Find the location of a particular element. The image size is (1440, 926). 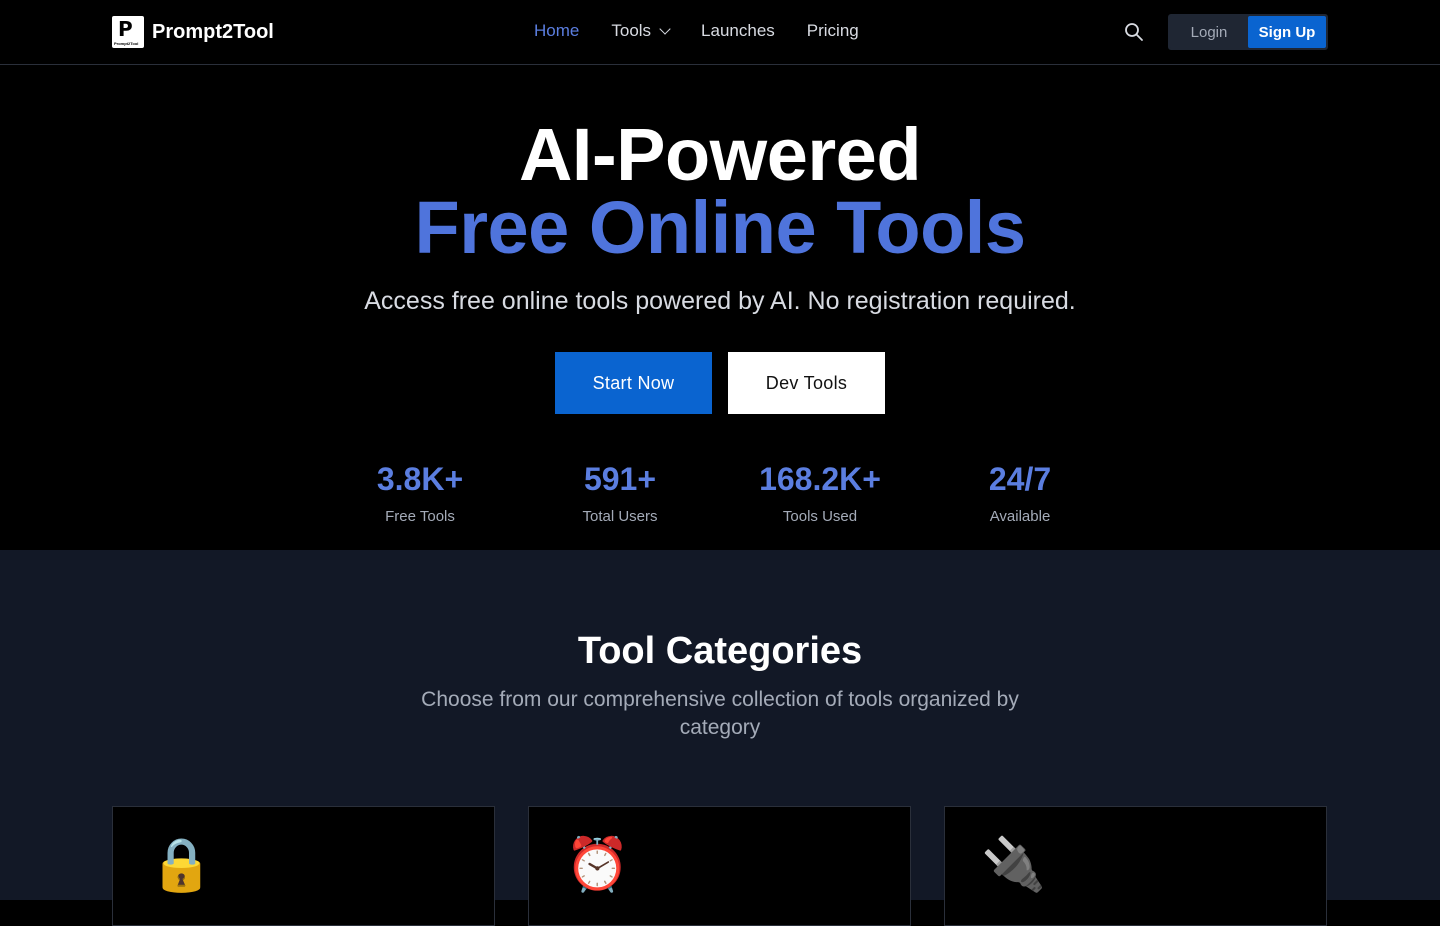

category-card: 🔌 is located at coordinates (1135, 866).